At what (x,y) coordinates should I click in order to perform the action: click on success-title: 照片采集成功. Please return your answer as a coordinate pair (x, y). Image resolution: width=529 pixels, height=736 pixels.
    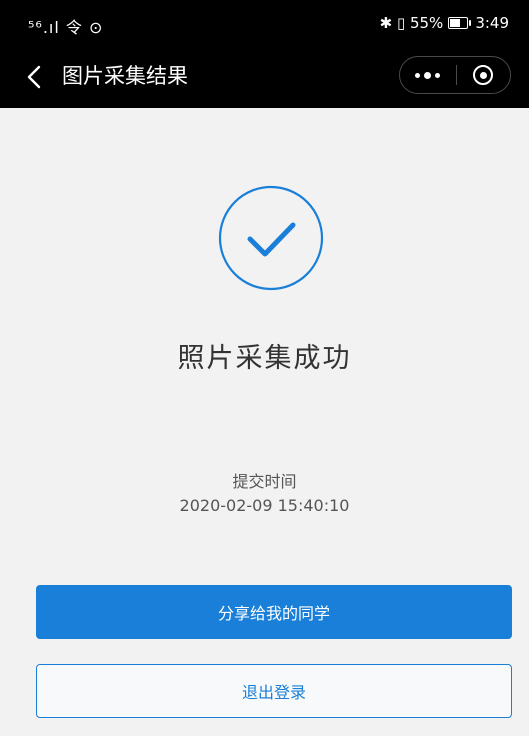
    Looking at the image, I should click on (264, 358).